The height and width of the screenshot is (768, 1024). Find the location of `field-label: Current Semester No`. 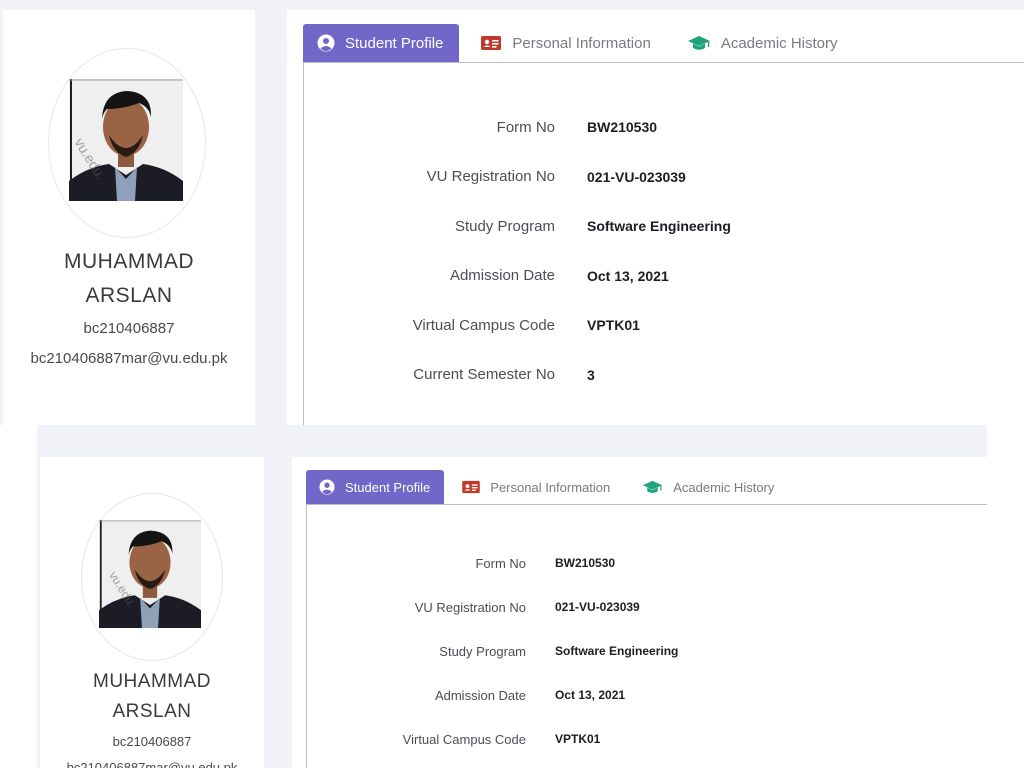

field-label: Current Semester No is located at coordinates (484, 374).